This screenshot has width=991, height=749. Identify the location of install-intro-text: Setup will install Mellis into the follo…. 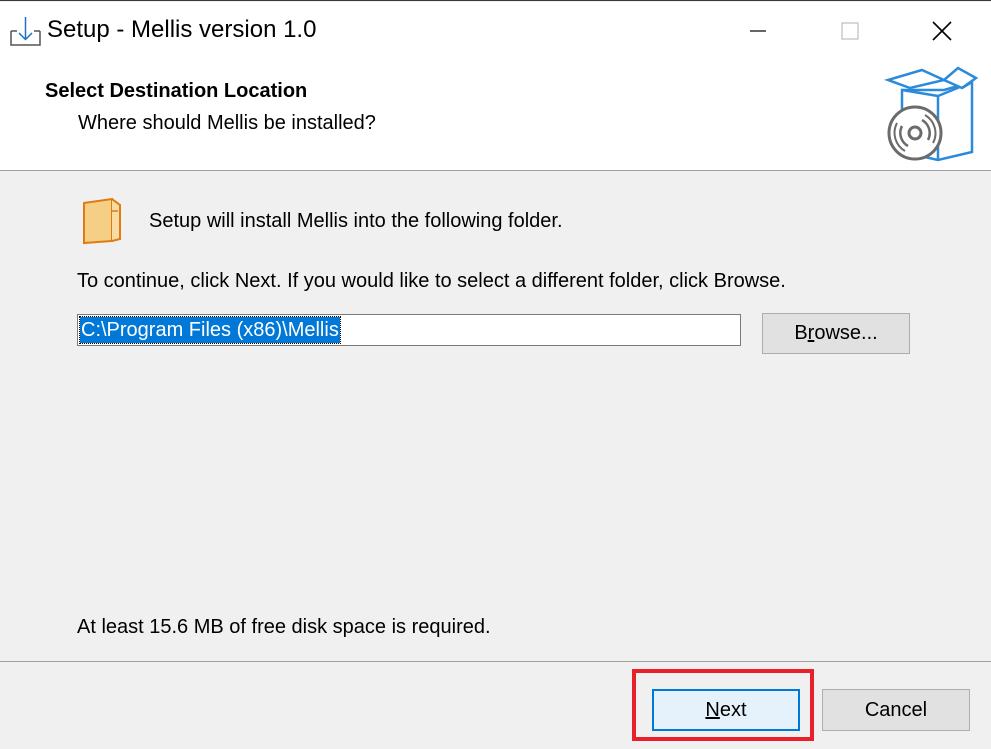
(356, 221).